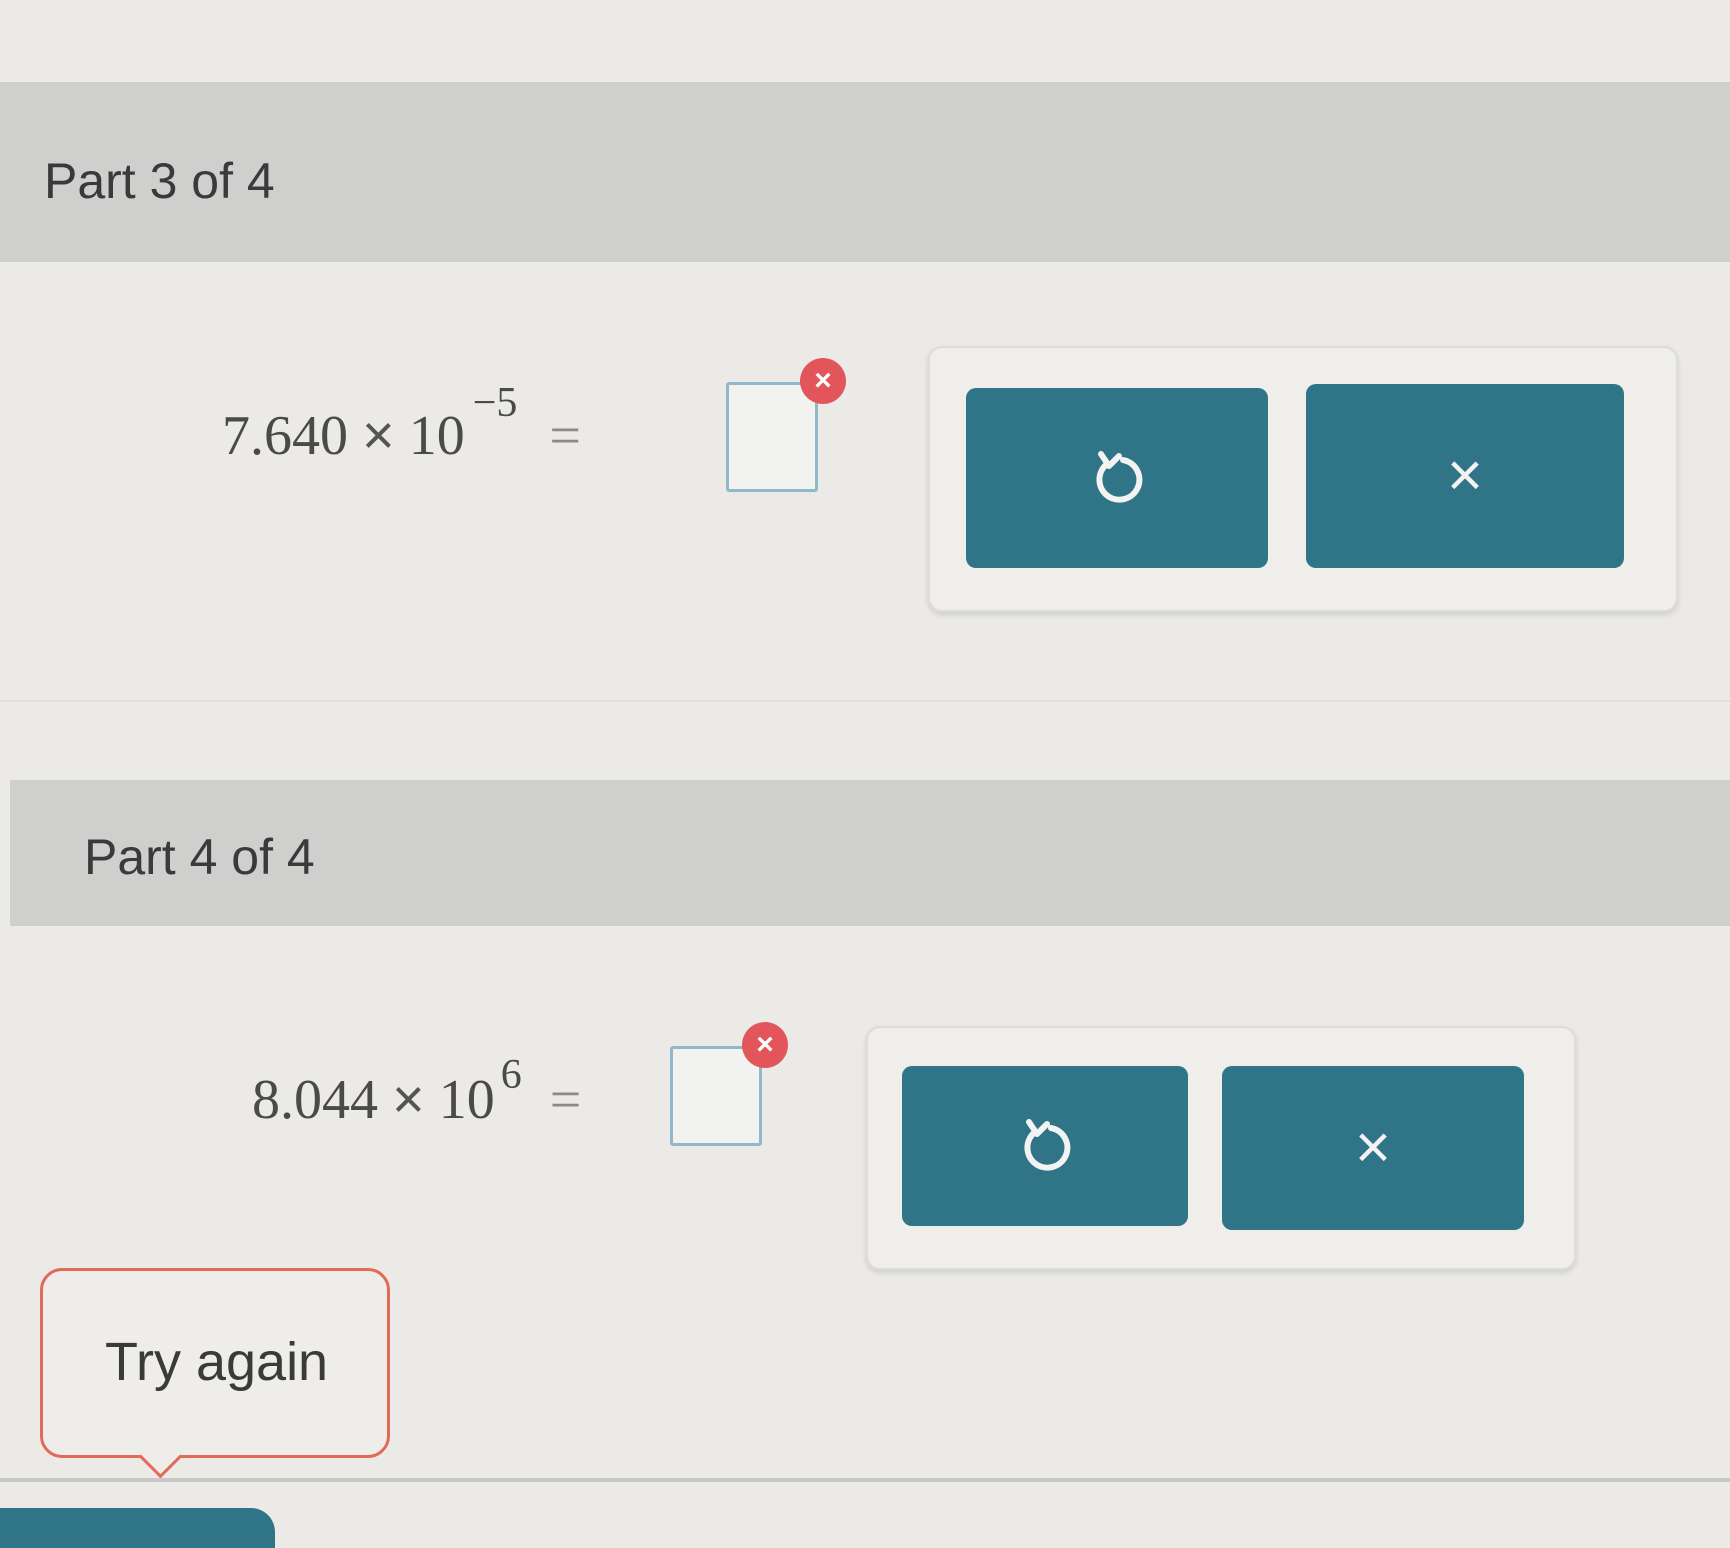 The height and width of the screenshot is (1548, 1730). Describe the element at coordinates (772, 437) in the screenshot. I see `answer-input` at that location.